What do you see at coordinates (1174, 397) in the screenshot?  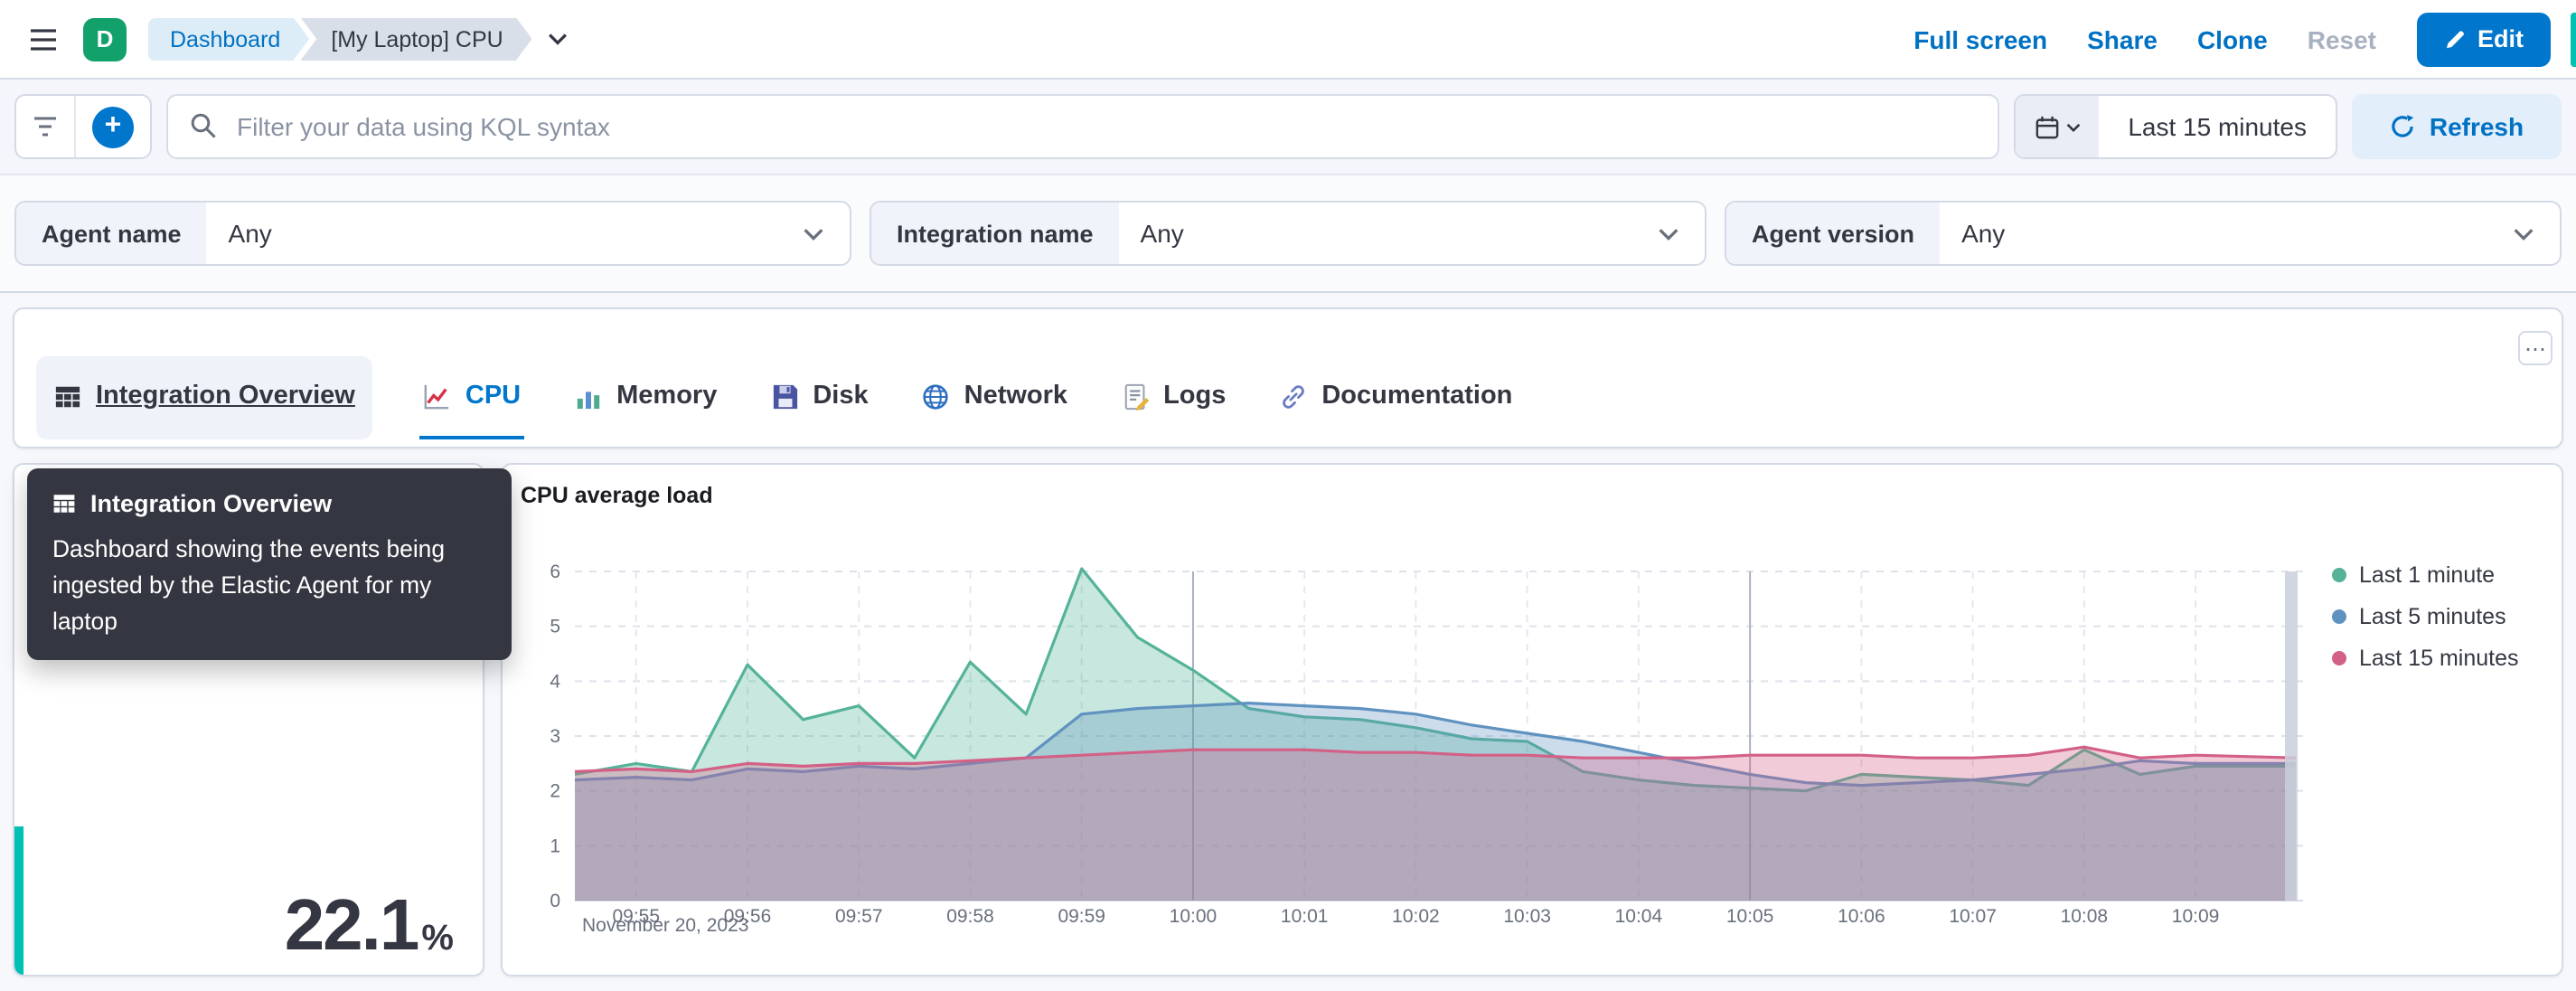 I see `tab-logs: Logs` at bounding box center [1174, 397].